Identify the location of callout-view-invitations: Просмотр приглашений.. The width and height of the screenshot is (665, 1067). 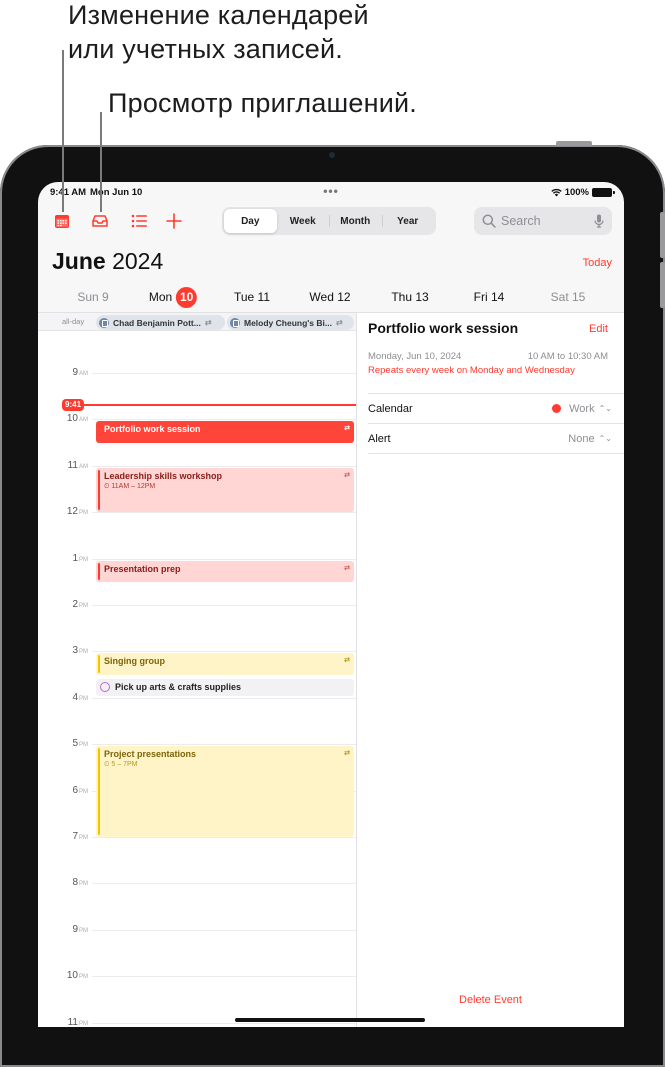
(263, 103).